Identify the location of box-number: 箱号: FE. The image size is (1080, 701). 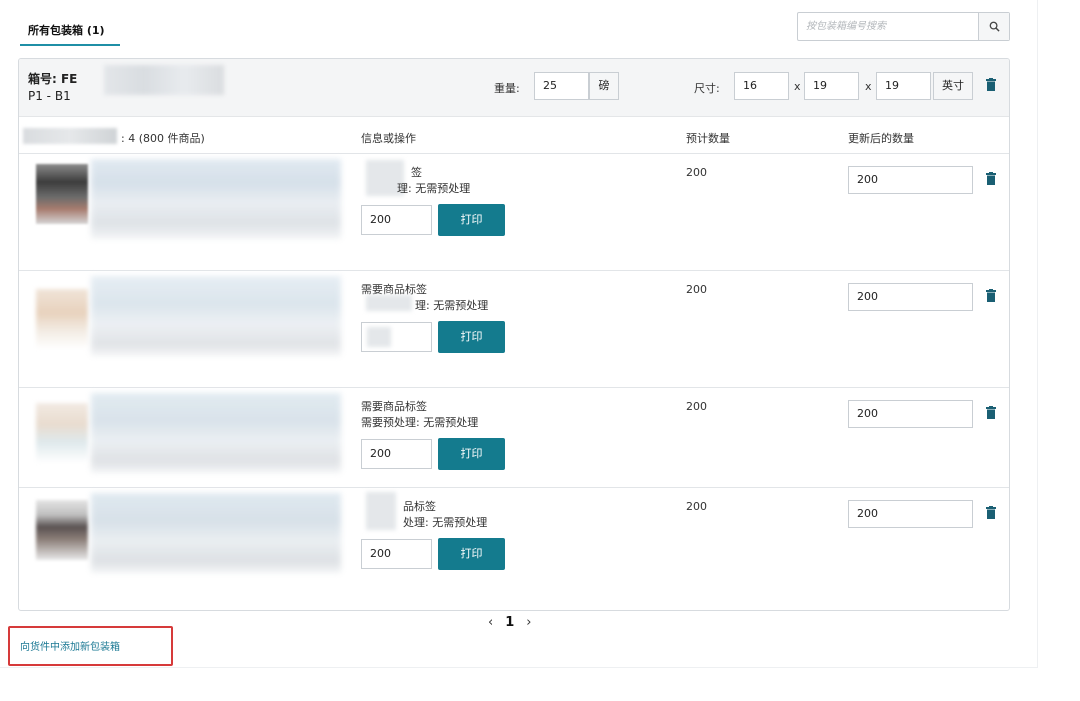
(53, 79).